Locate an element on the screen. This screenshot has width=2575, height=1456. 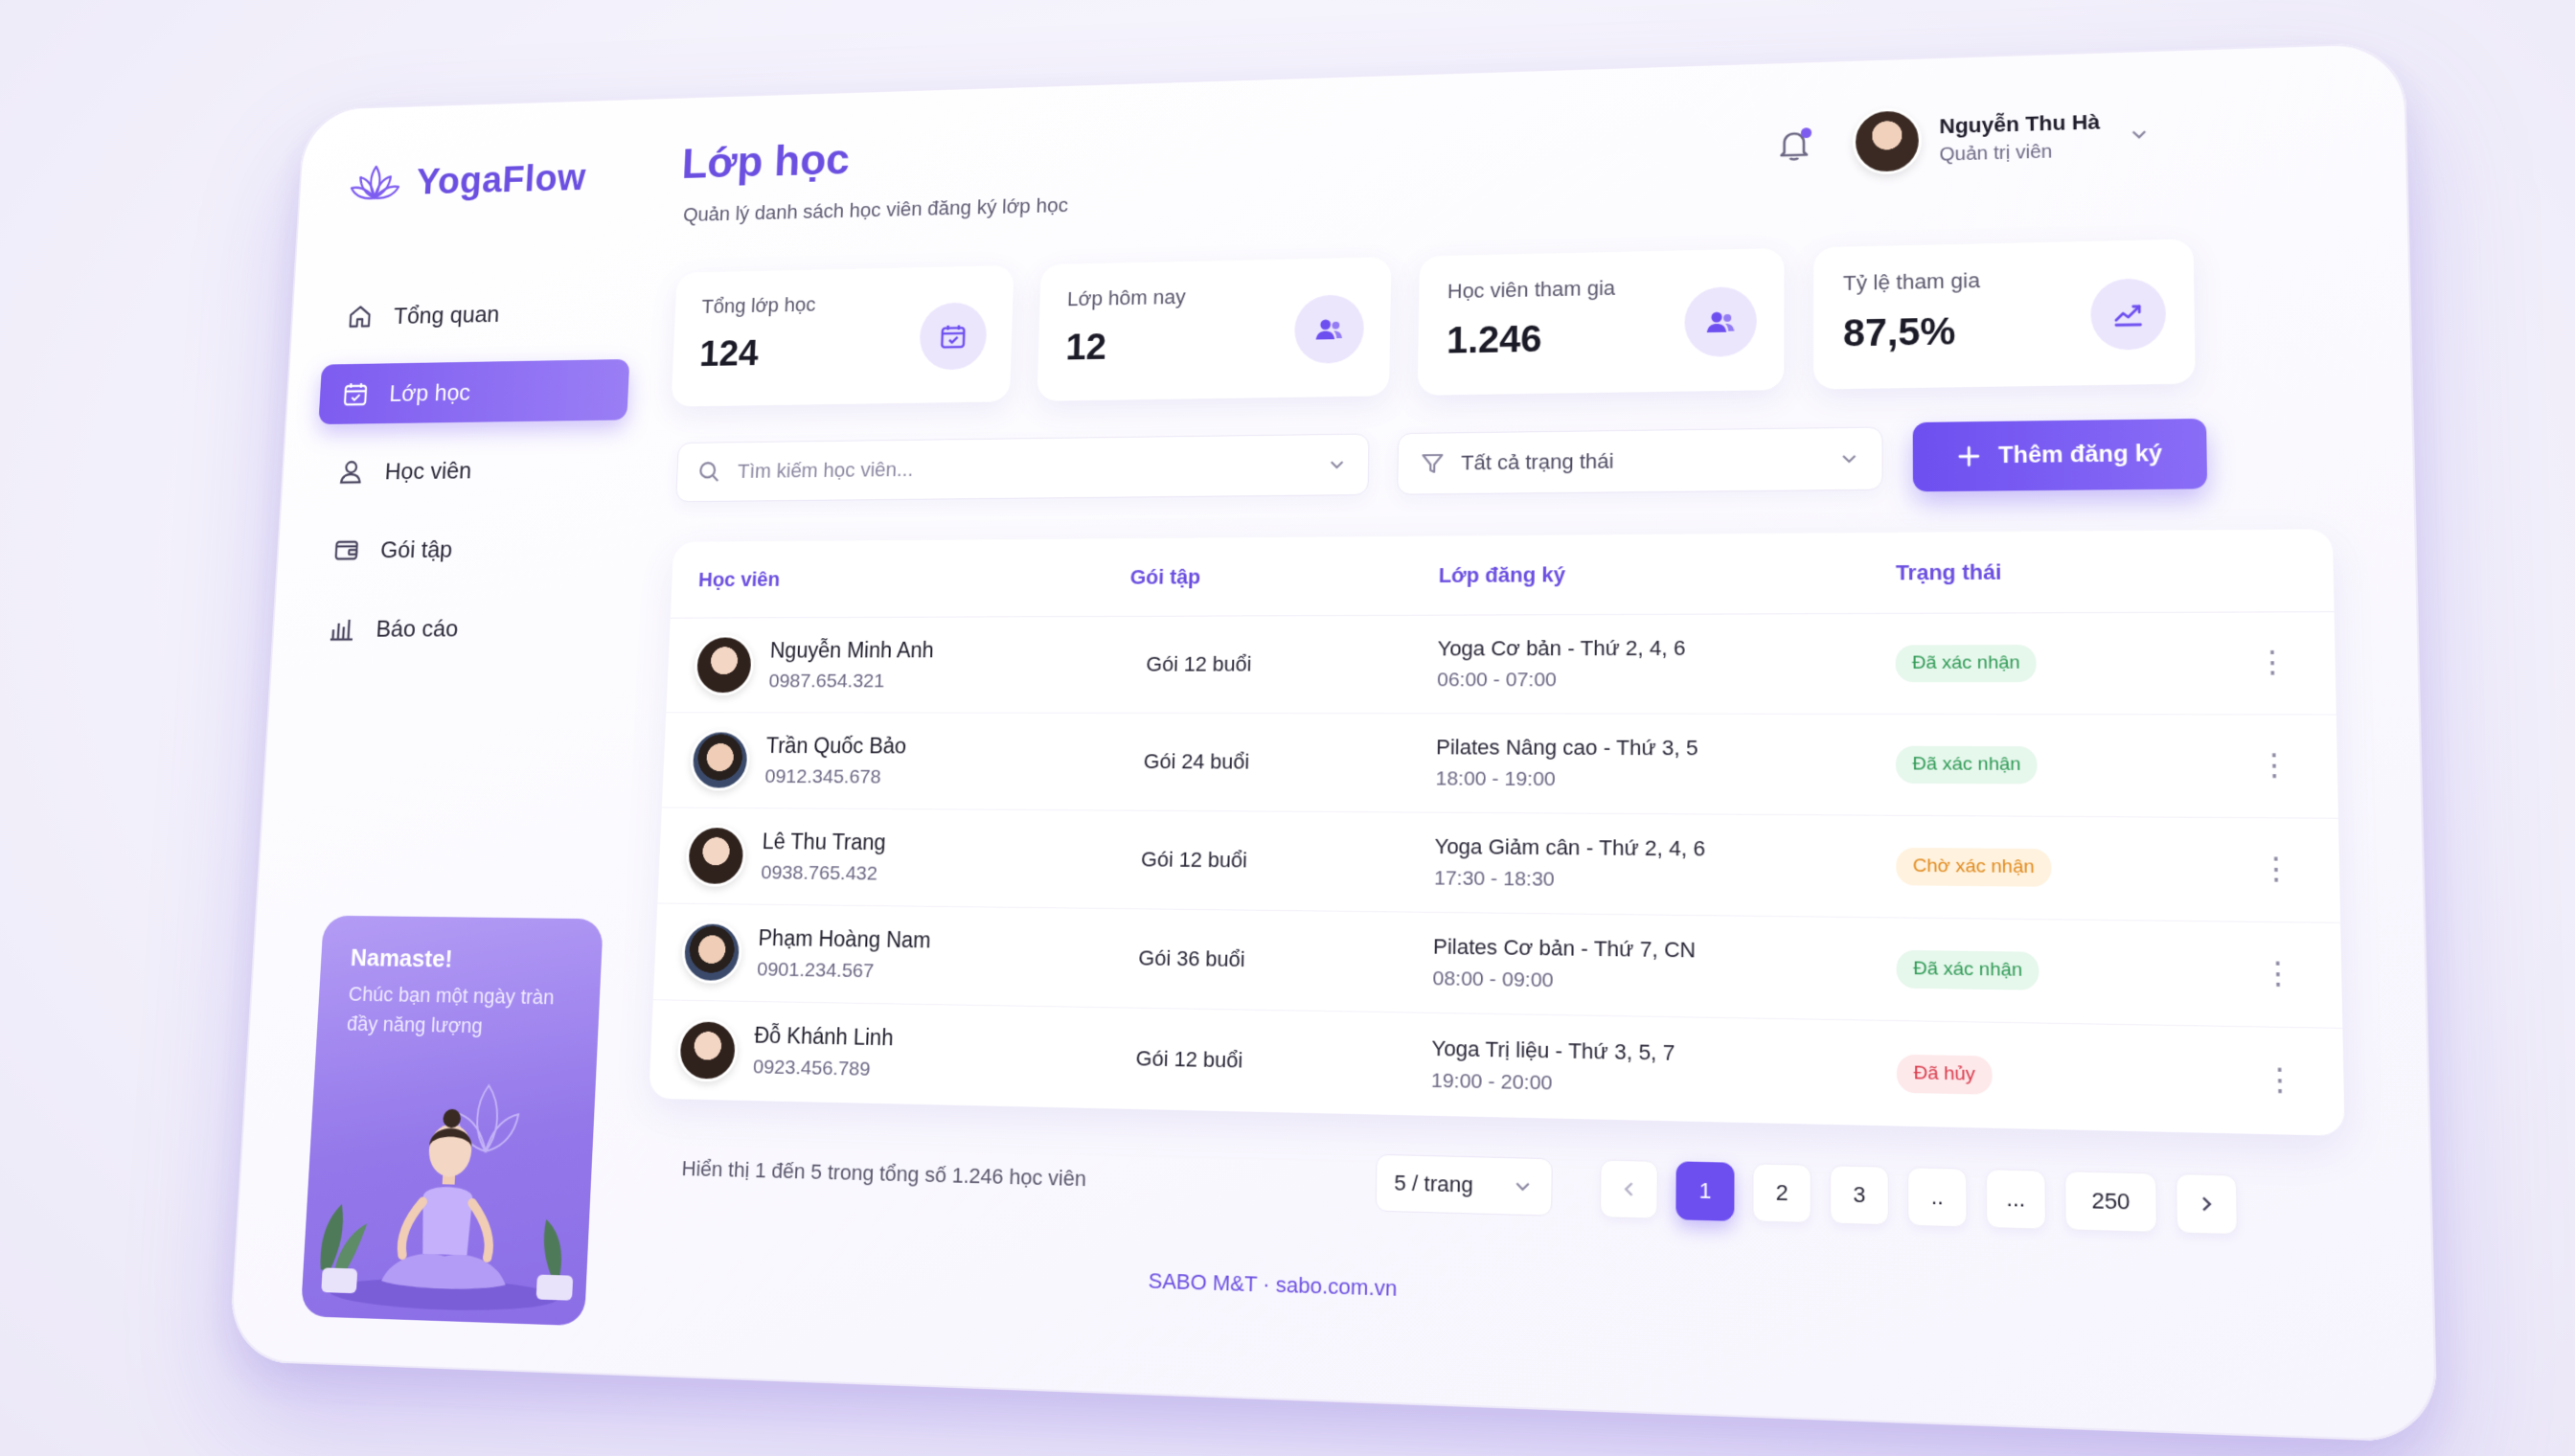
lotus-logo-icon is located at coordinates (375, 183).